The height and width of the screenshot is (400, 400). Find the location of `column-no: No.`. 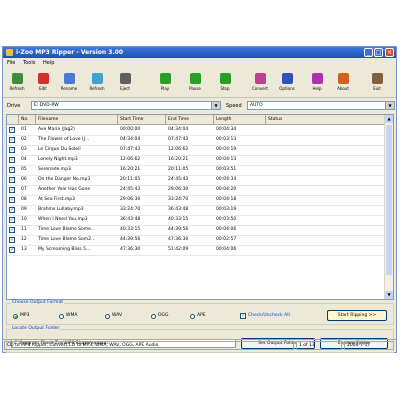

column-no: No. is located at coordinates (27, 119).